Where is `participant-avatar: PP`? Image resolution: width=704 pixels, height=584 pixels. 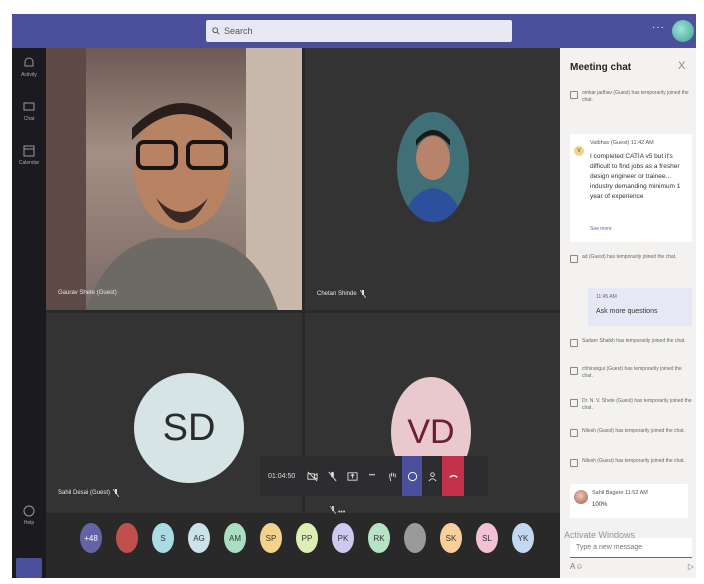
participant-avatar: PP is located at coordinates (307, 538).